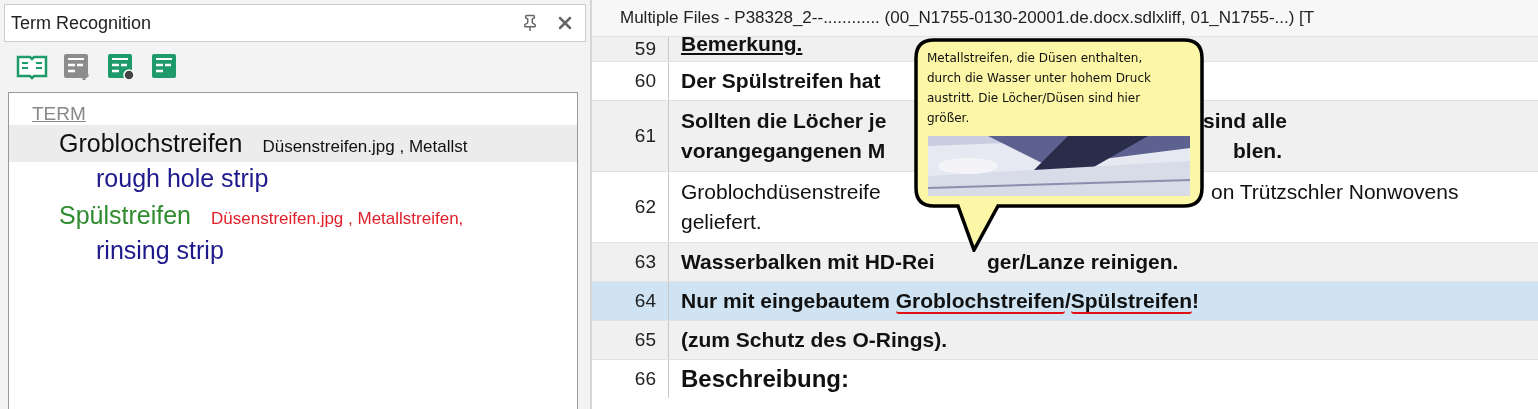  I want to click on segment-text: sind alle, so click(1245, 120).